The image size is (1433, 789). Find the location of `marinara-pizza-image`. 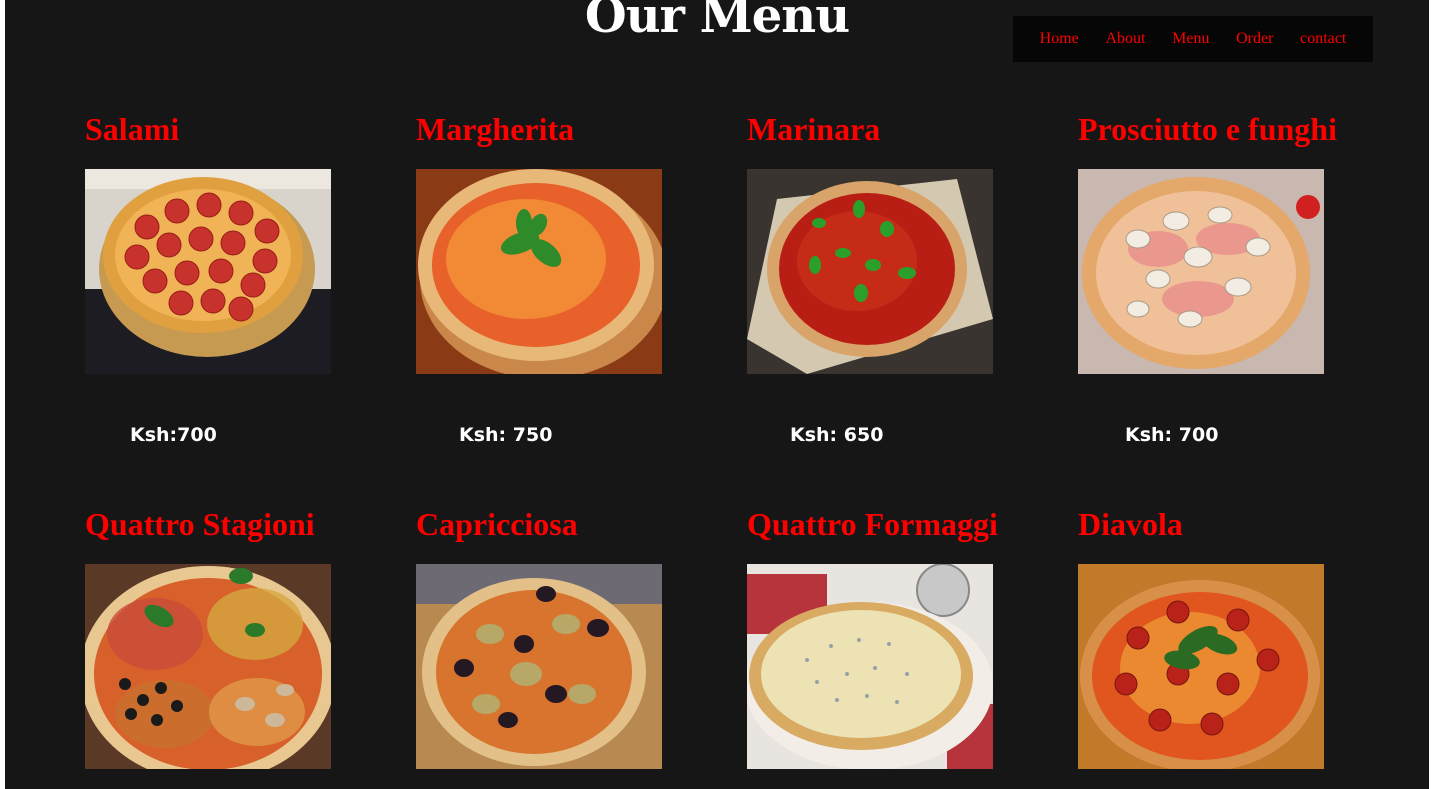

marinara-pizza-image is located at coordinates (870, 271).